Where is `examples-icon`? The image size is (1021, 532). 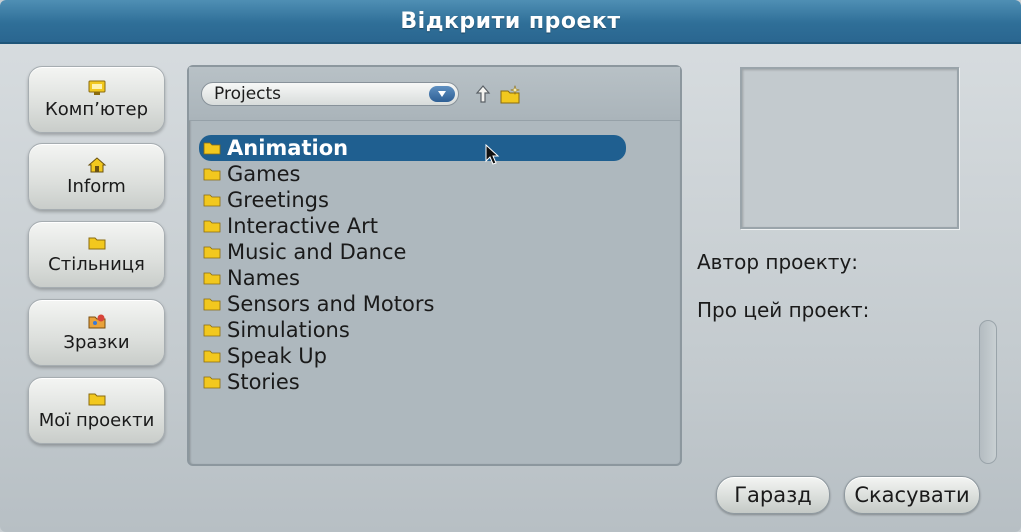
examples-icon is located at coordinates (96, 321).